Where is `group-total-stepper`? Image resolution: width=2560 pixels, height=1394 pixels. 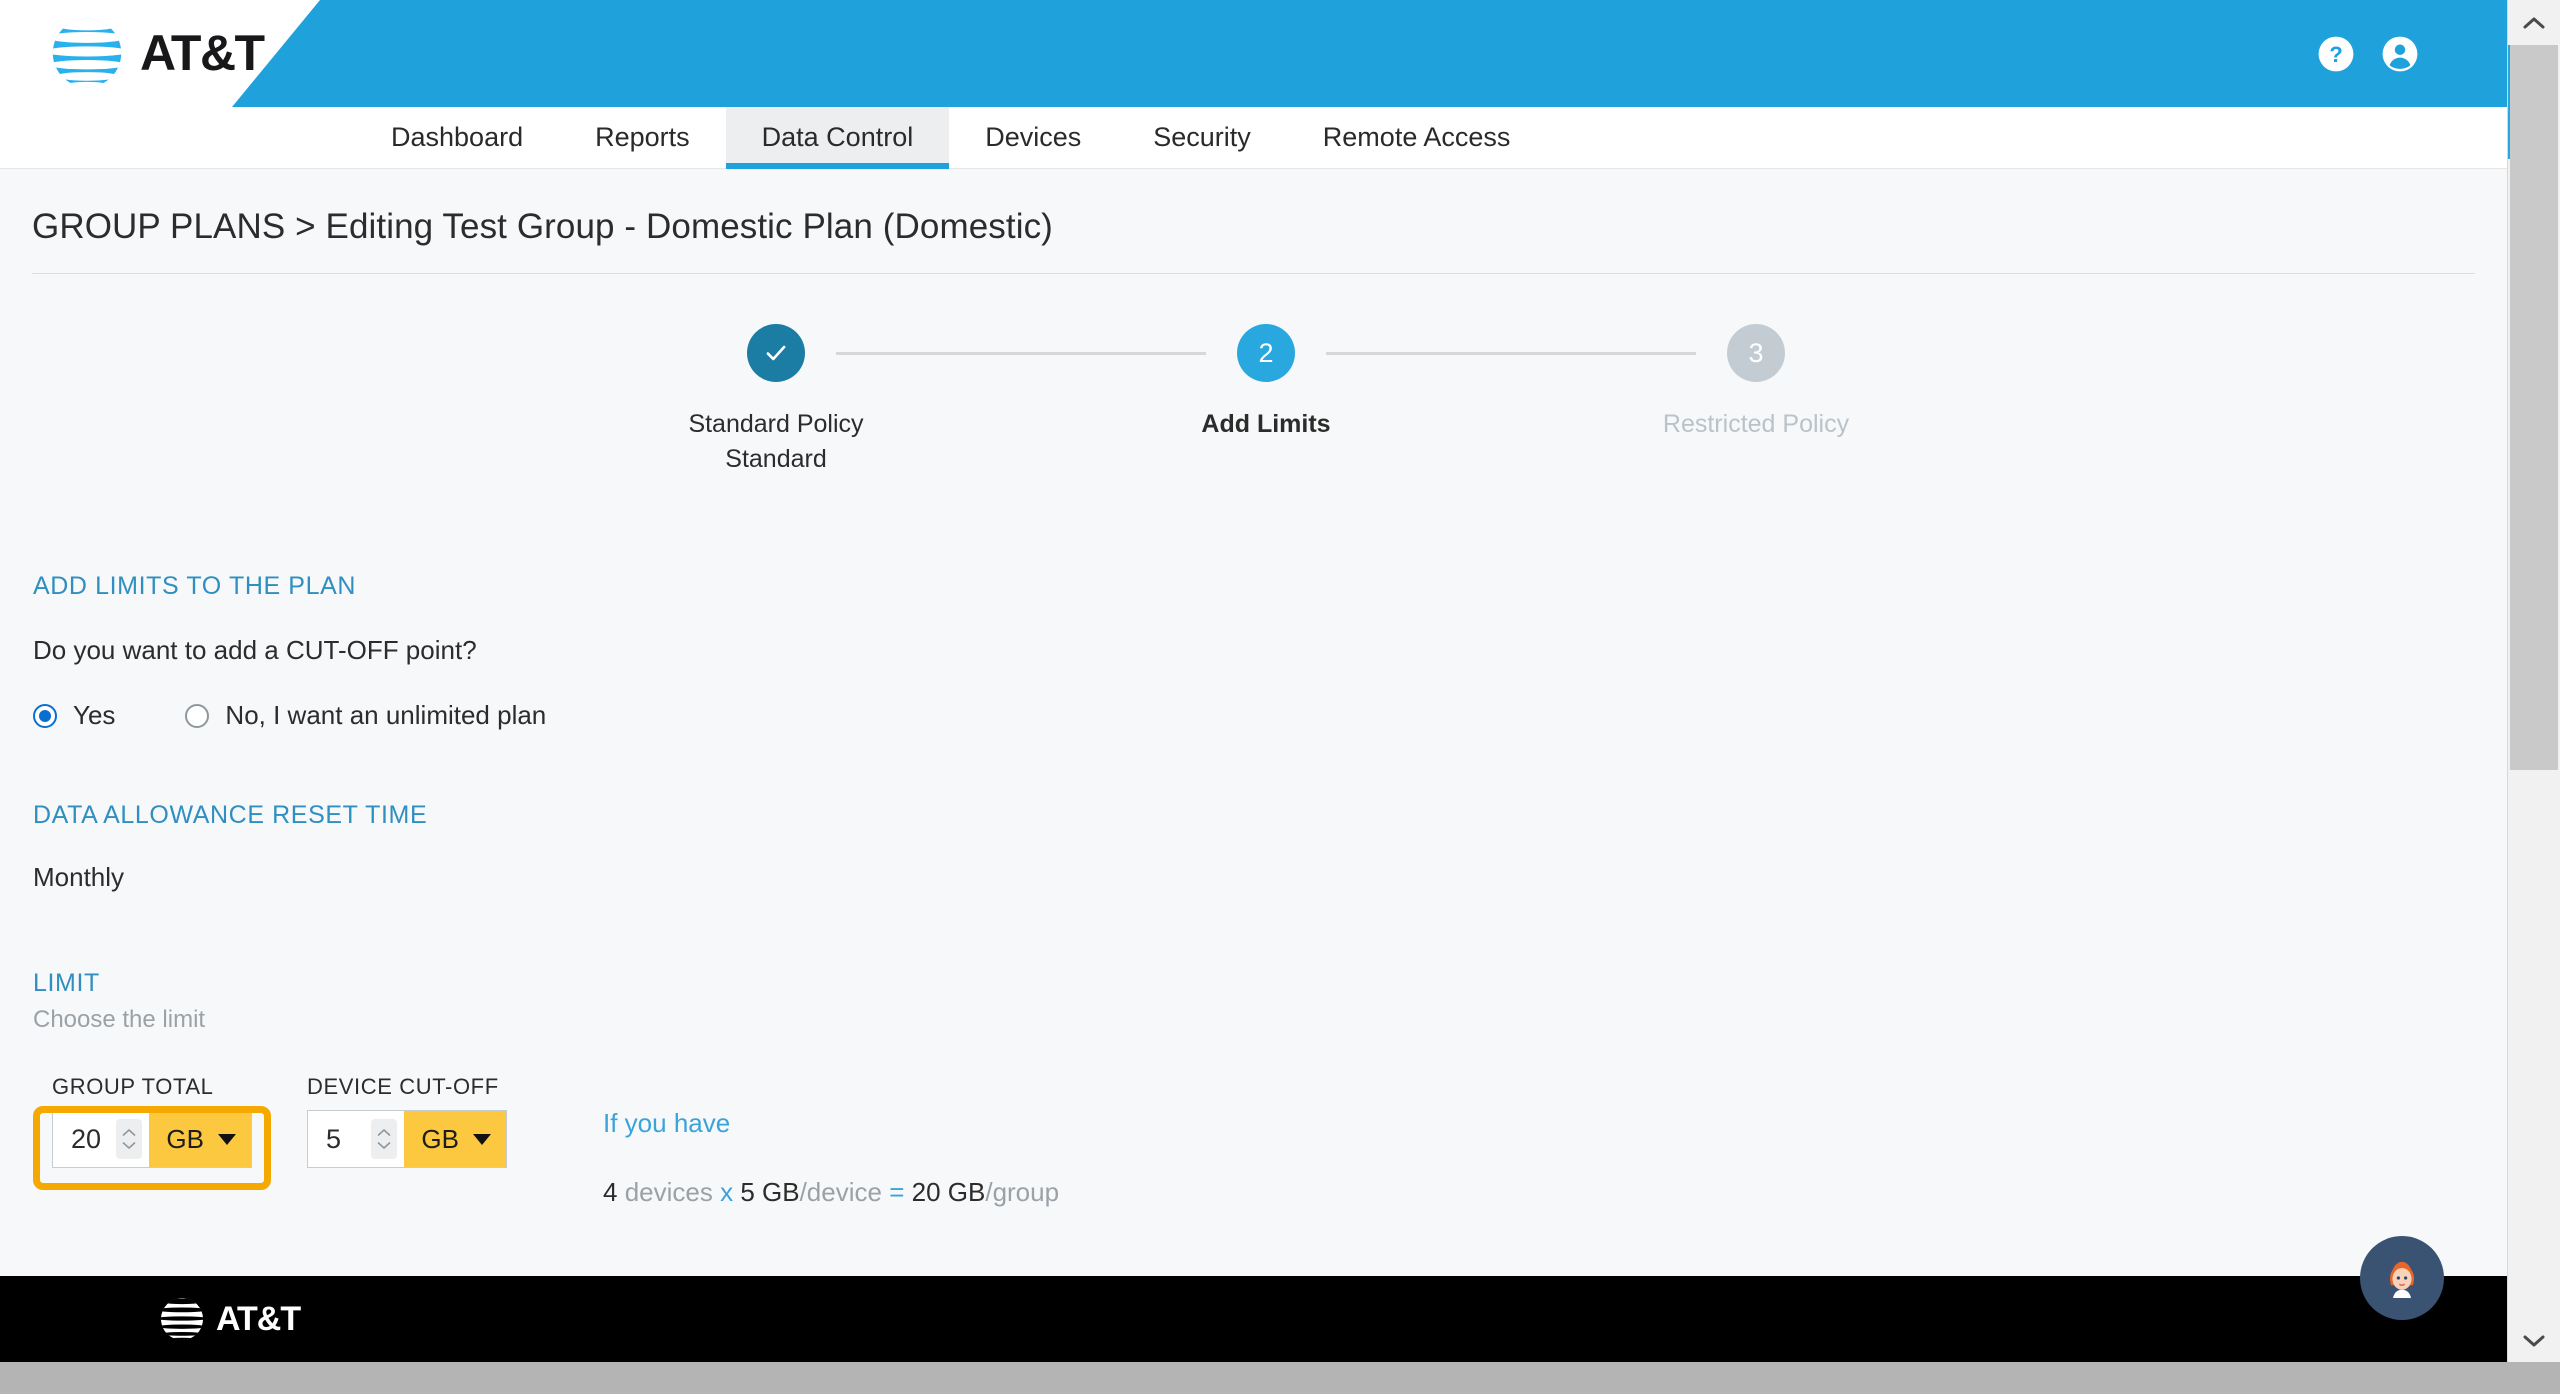 group-total-stepper is located at coordinates (129, 1139).